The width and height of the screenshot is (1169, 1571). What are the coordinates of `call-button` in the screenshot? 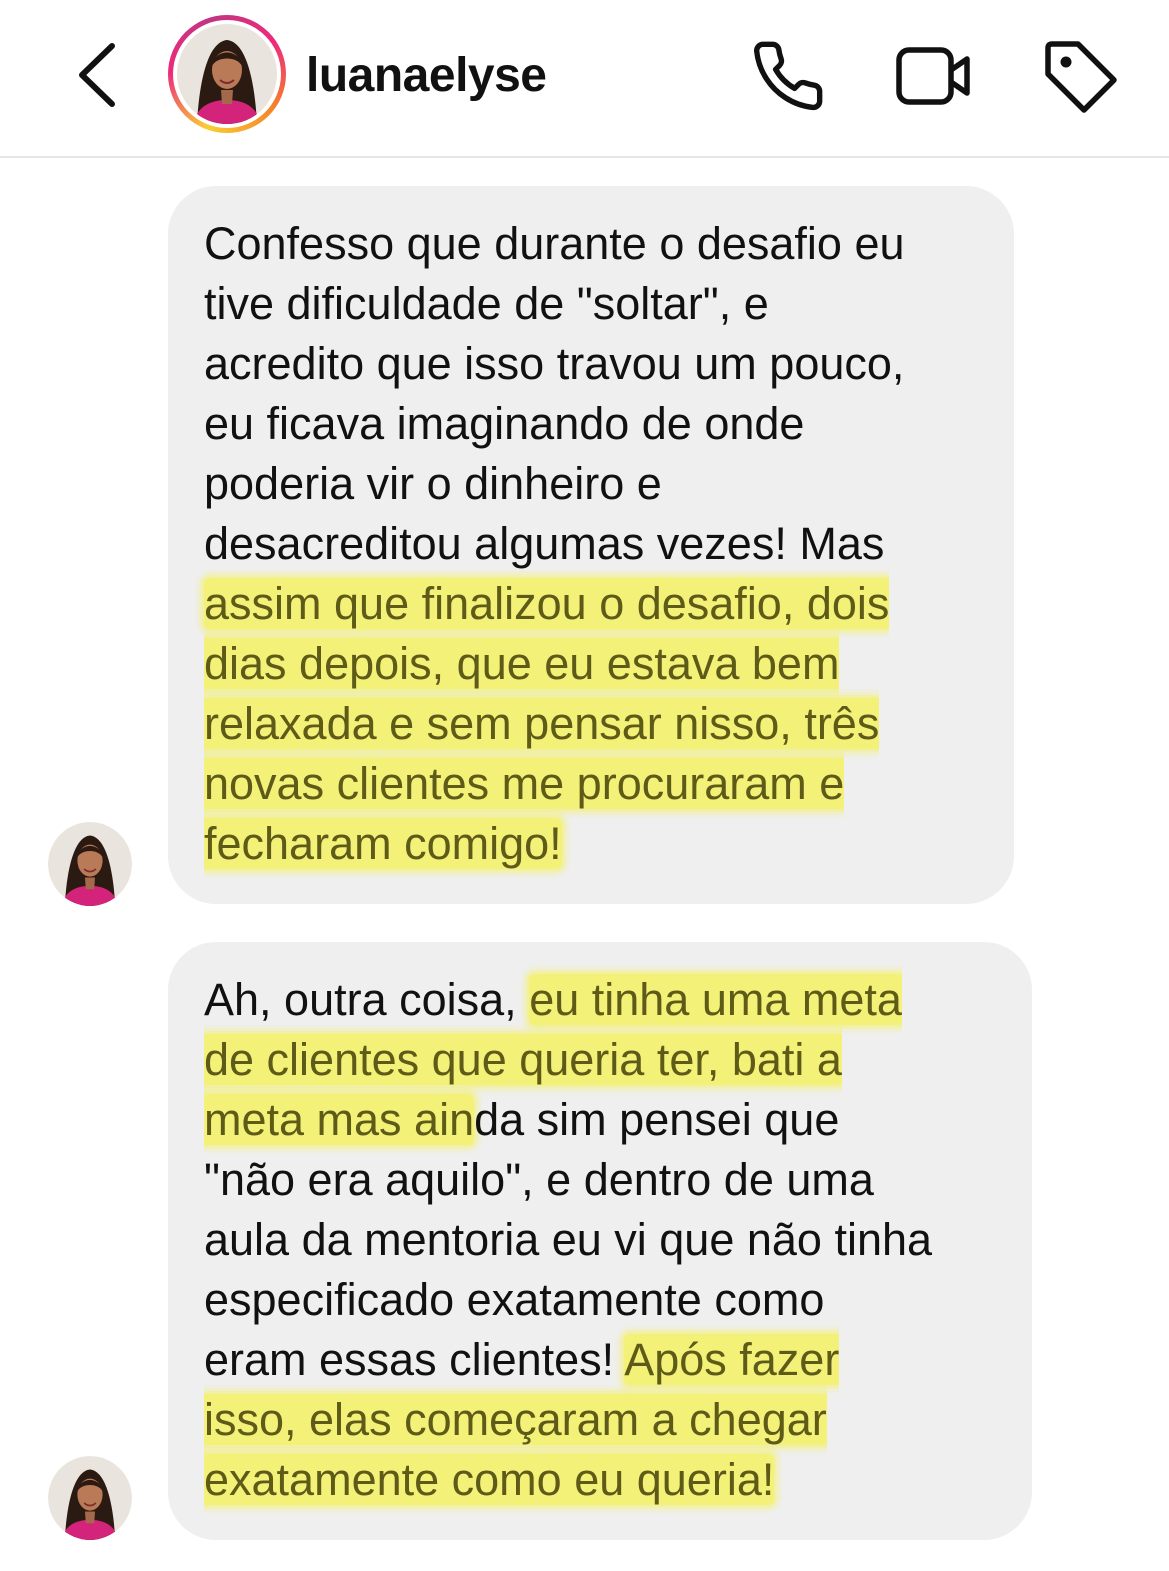 It's located at (788, 76).